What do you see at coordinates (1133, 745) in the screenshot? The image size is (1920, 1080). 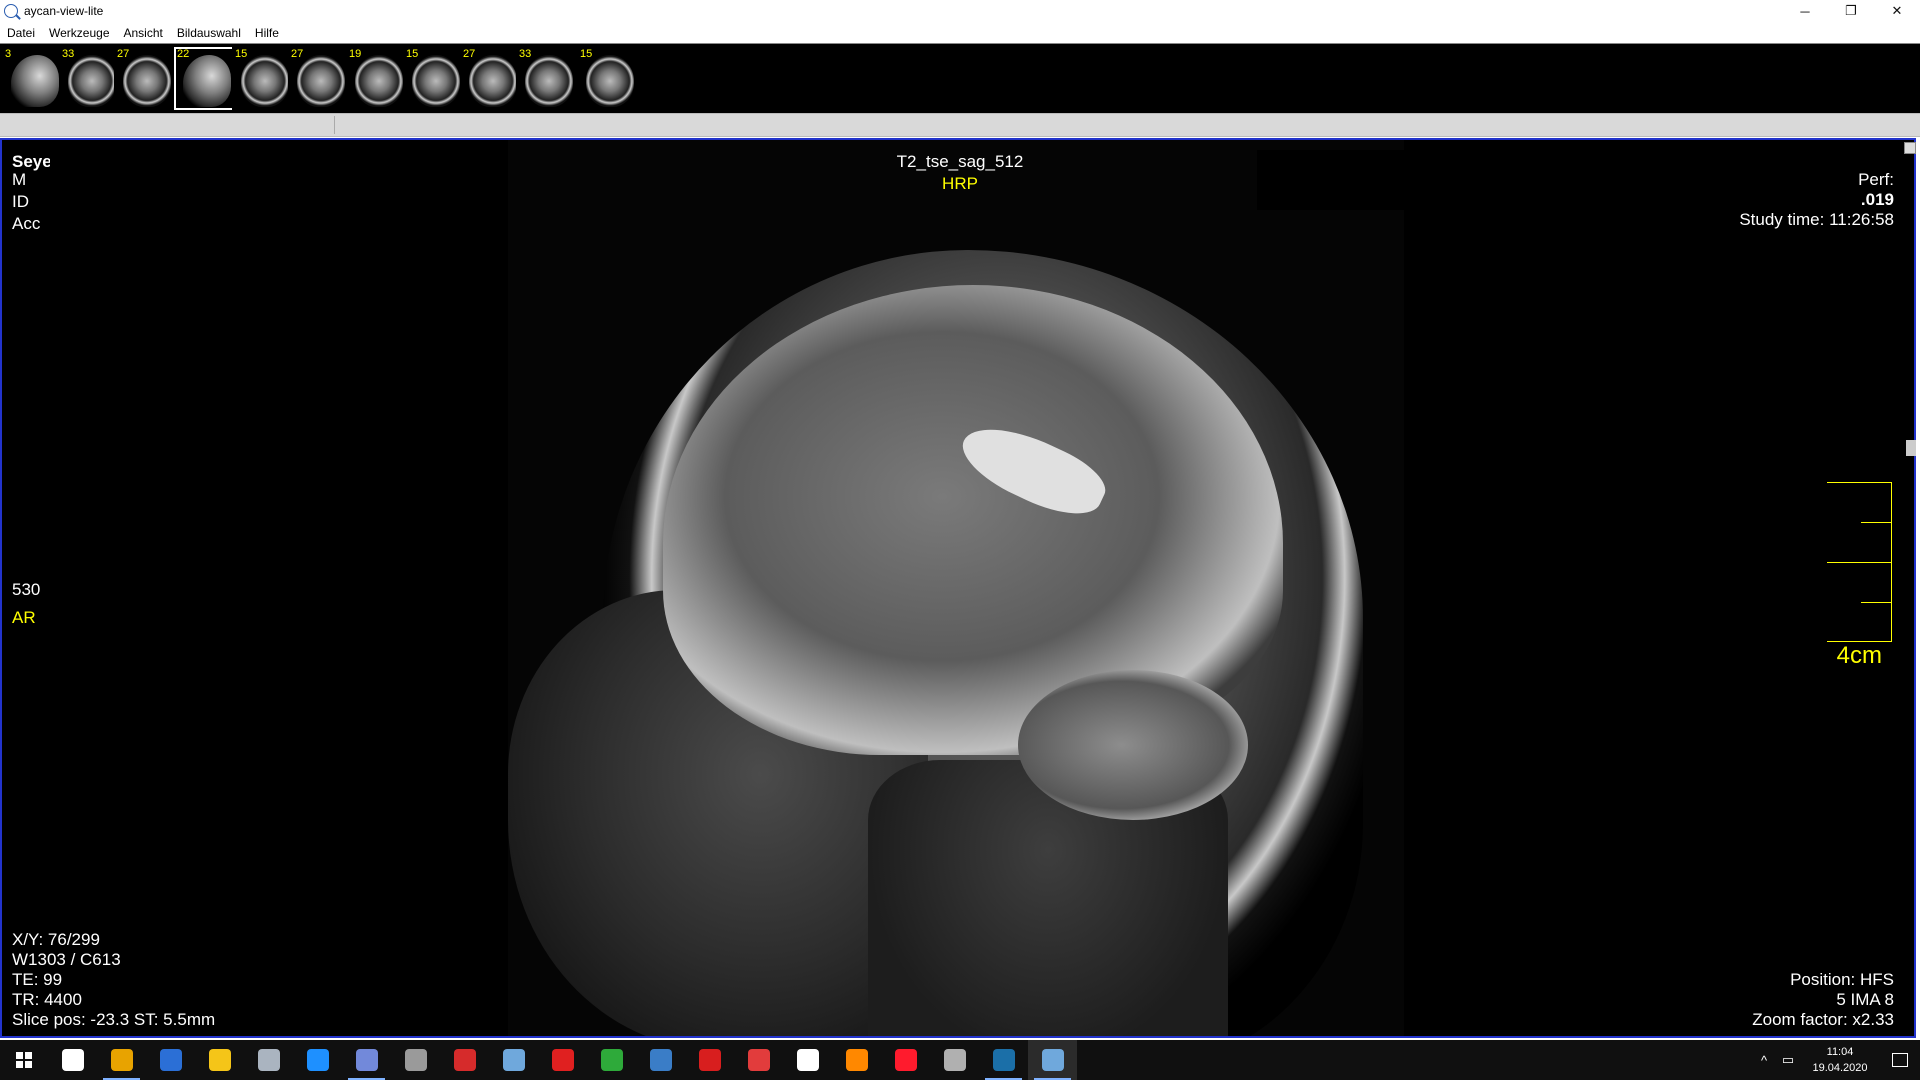 I see `mri-cerebellum` at bounding box center [1133, 745].